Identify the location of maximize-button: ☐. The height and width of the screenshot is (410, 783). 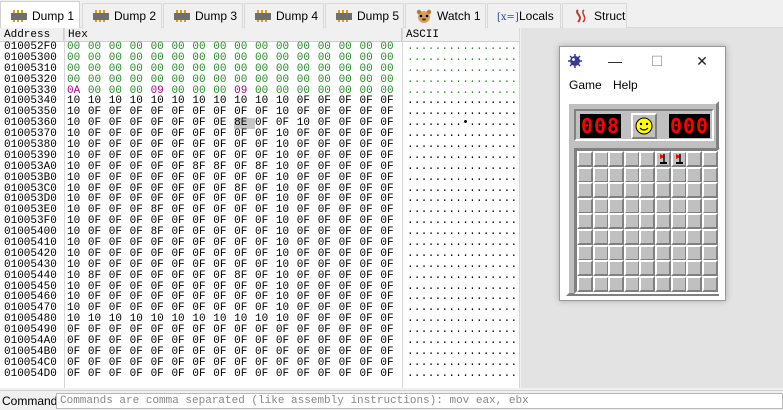
(657, 61).